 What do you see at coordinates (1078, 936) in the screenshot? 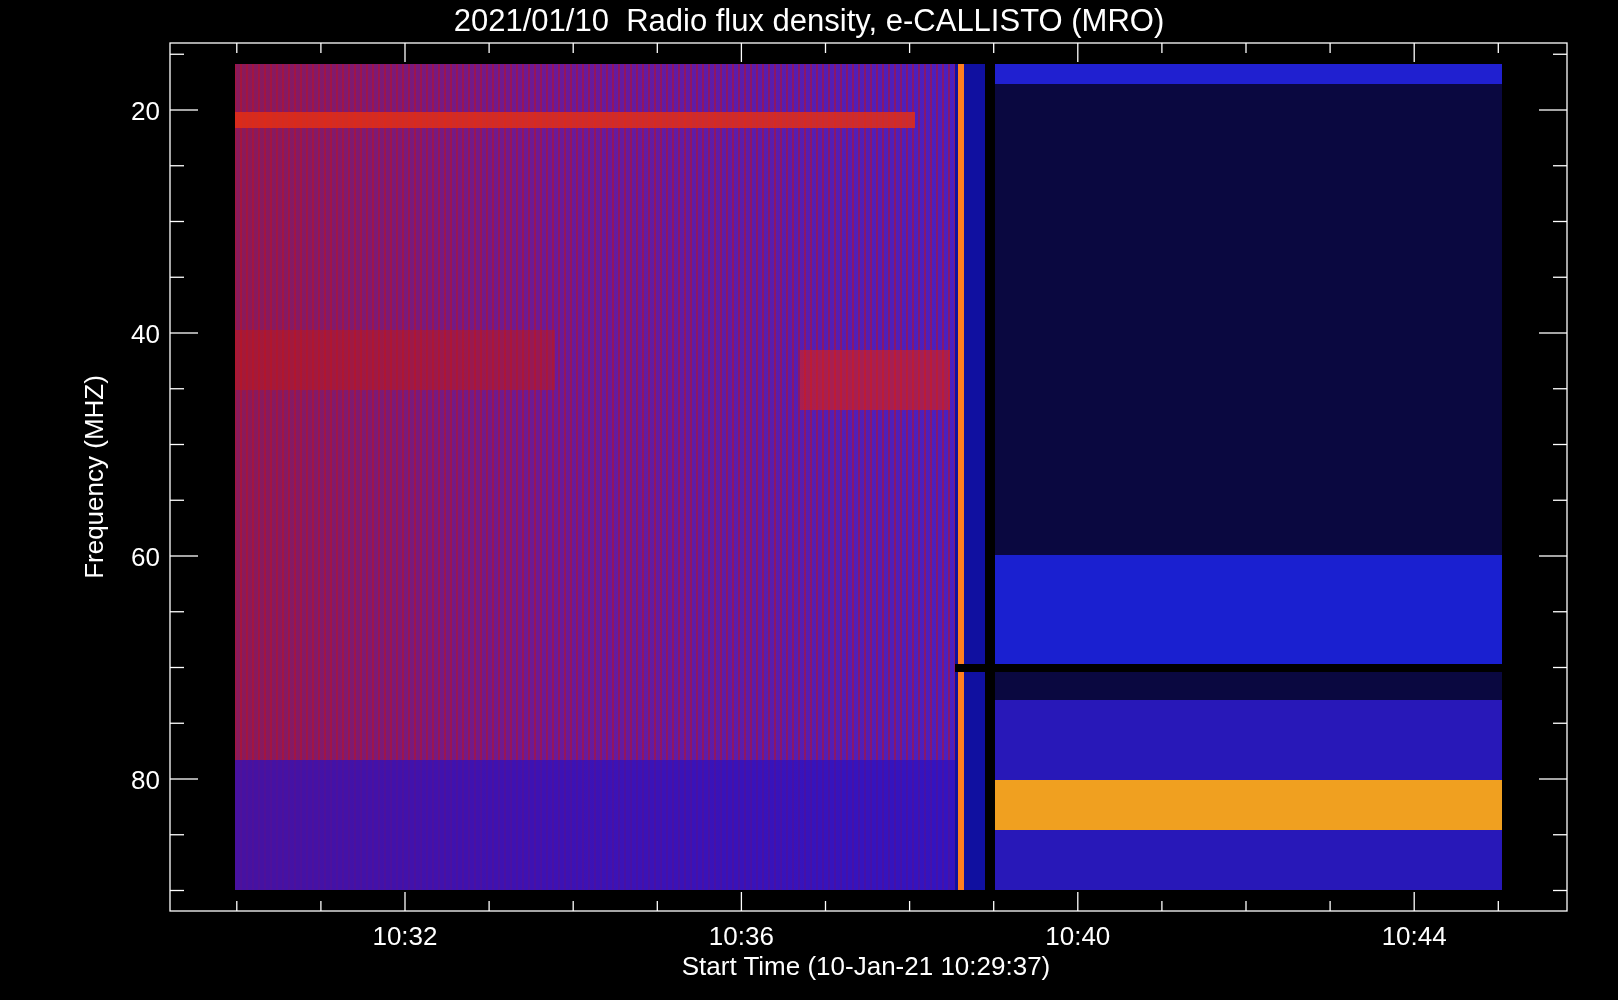
I see `tick-label: 10:40` at bounding box center [1078, 936].